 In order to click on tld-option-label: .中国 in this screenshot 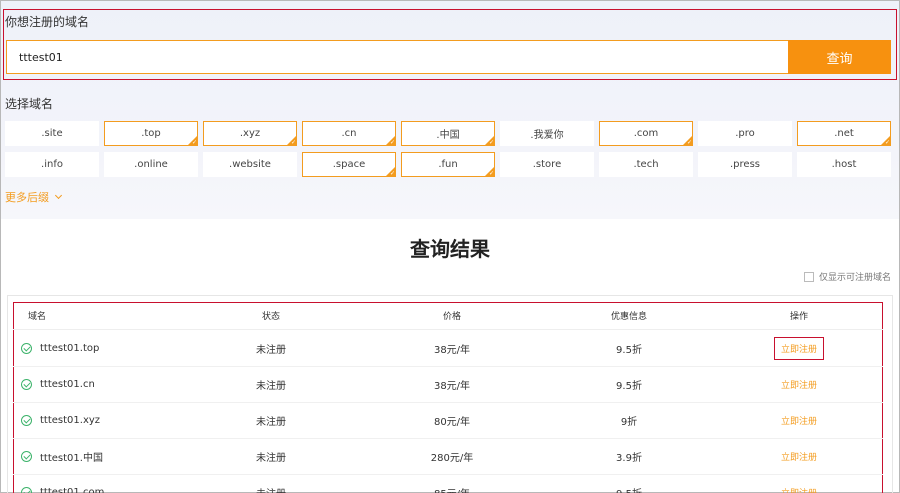, I will do `click(448, 135)`.